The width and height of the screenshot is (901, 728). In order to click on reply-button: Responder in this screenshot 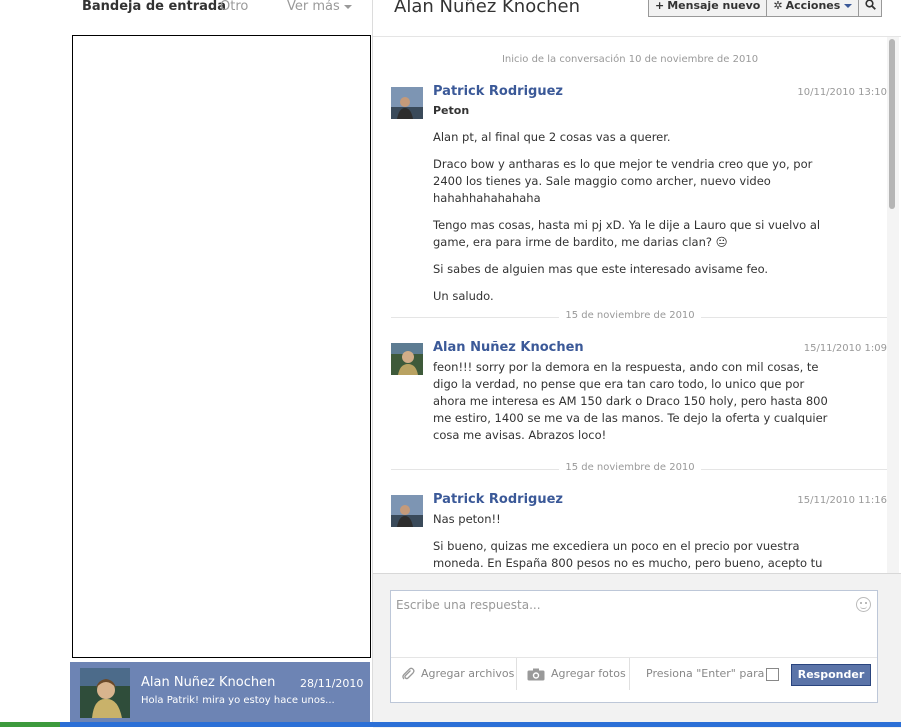, I will do `click(831, 675)`.